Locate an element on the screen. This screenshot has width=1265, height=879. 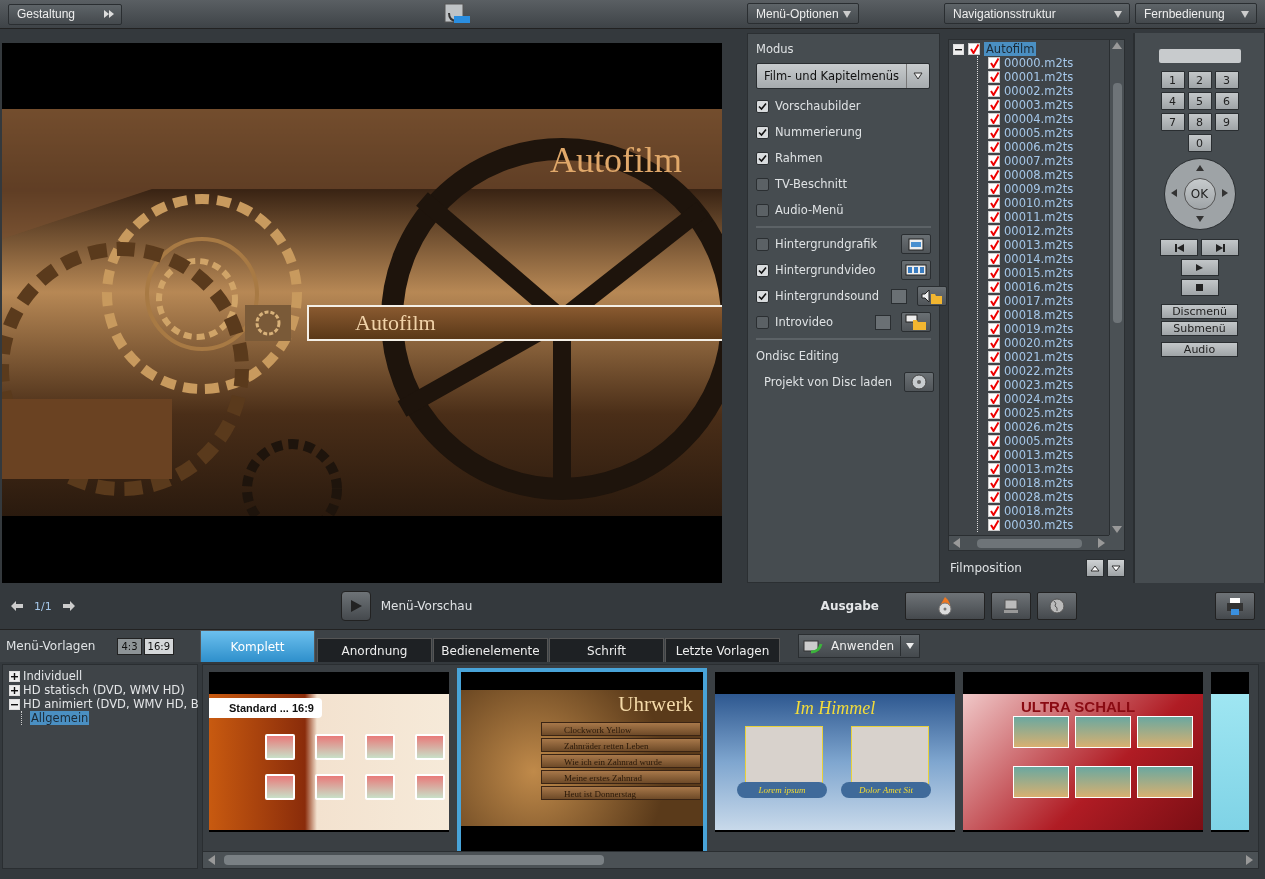
tree-item: 00008.m2ts is located at coordinates (1039, 175).